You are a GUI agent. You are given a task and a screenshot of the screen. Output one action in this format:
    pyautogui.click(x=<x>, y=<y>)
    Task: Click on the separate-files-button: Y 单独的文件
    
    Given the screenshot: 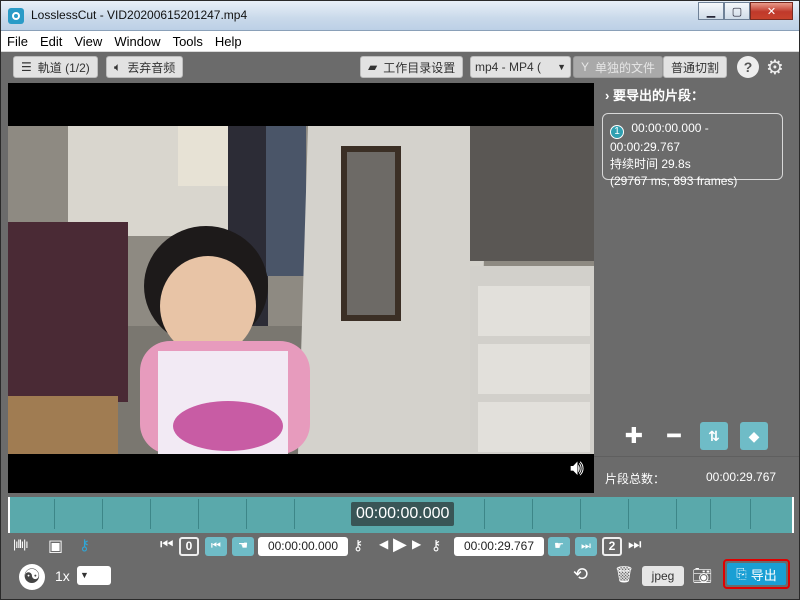 What is the action you would take?
    pyautogui.click(x=618, y=67)
    